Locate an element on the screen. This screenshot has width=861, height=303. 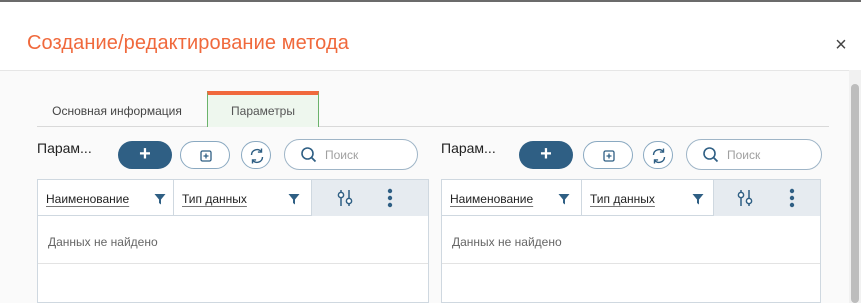
search-placeholder-left: Поиск is located at coordinates (342, 155).